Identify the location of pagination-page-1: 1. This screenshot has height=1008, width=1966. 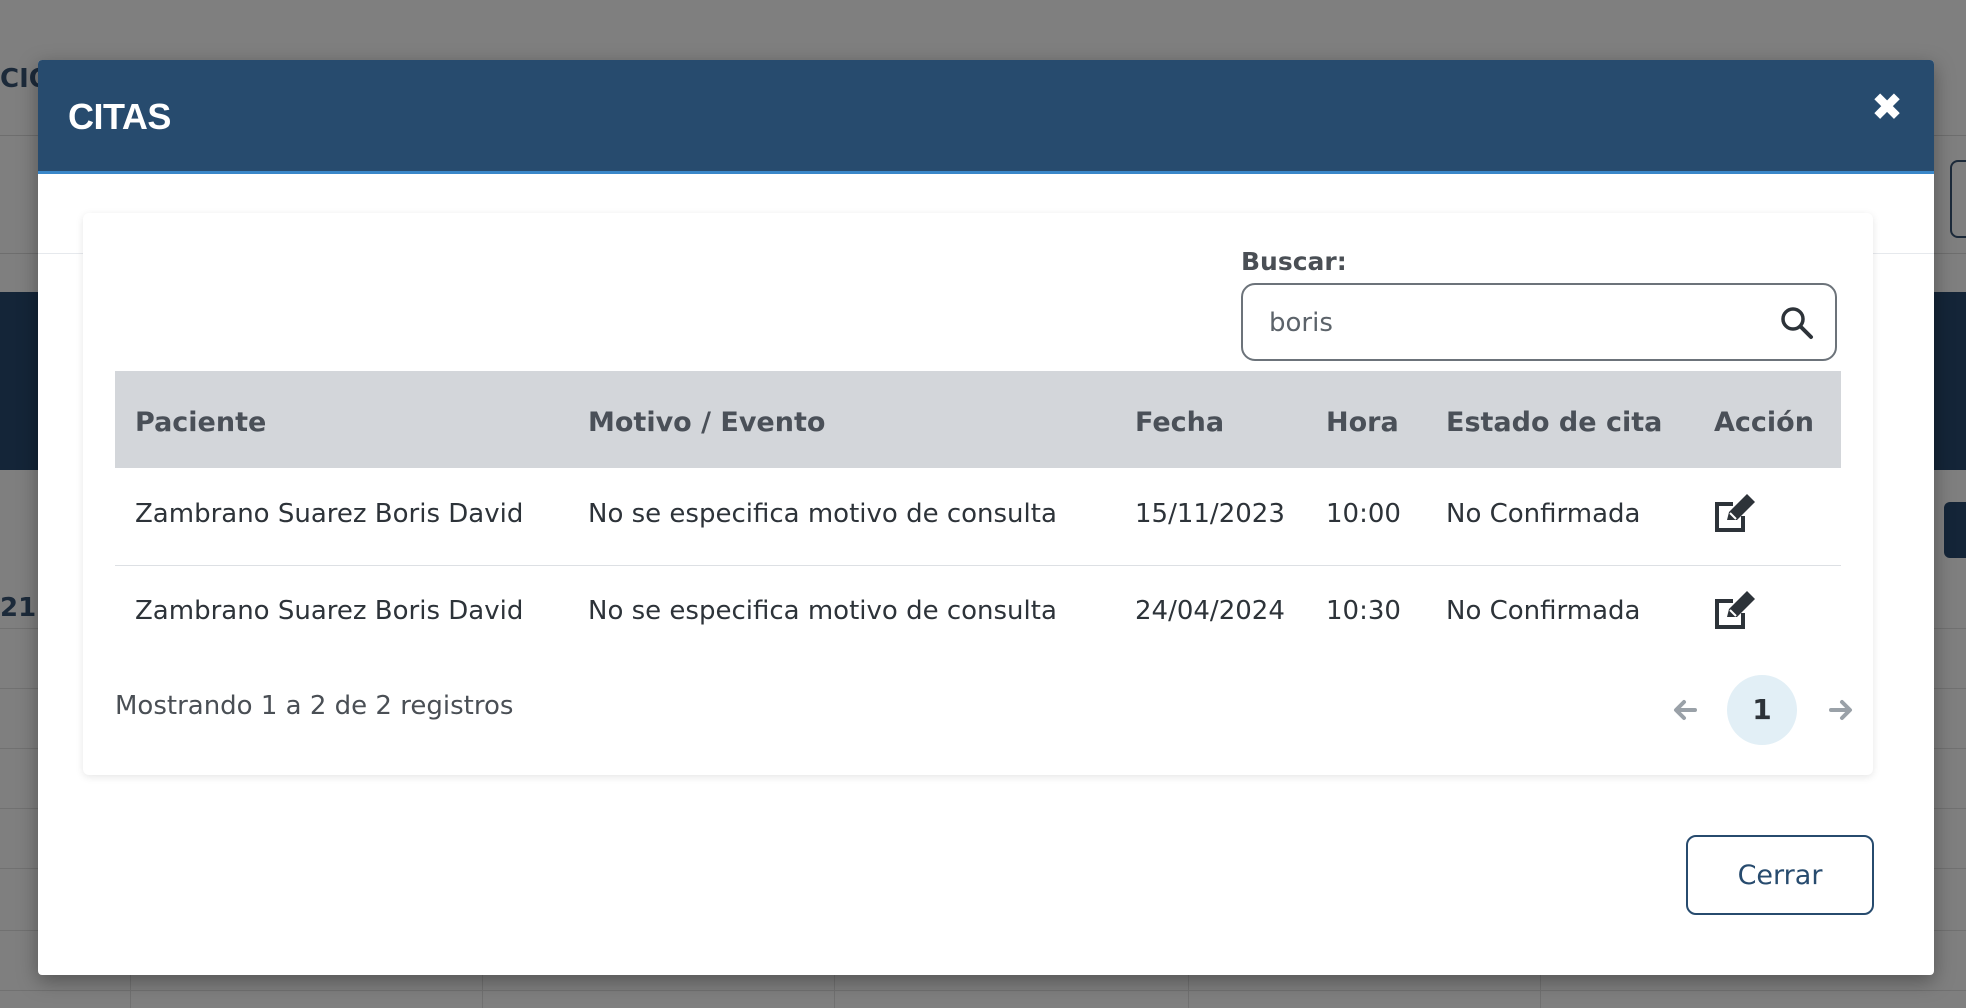
(1762, 710).